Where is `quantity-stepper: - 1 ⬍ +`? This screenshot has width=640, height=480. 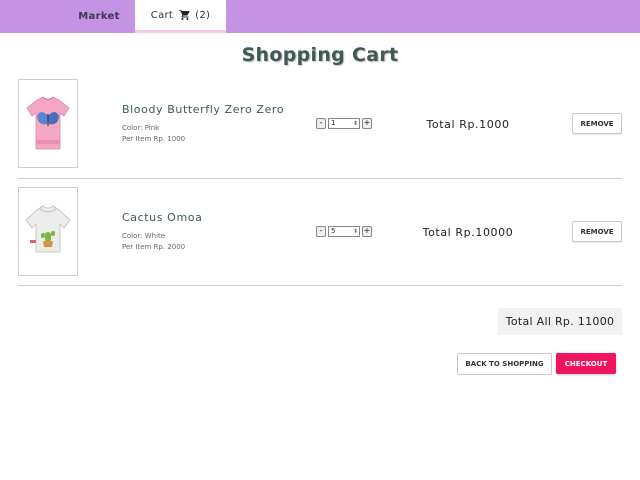 quantity-stepper: - 1 ⬍ + is located at coordinates (344, 123).